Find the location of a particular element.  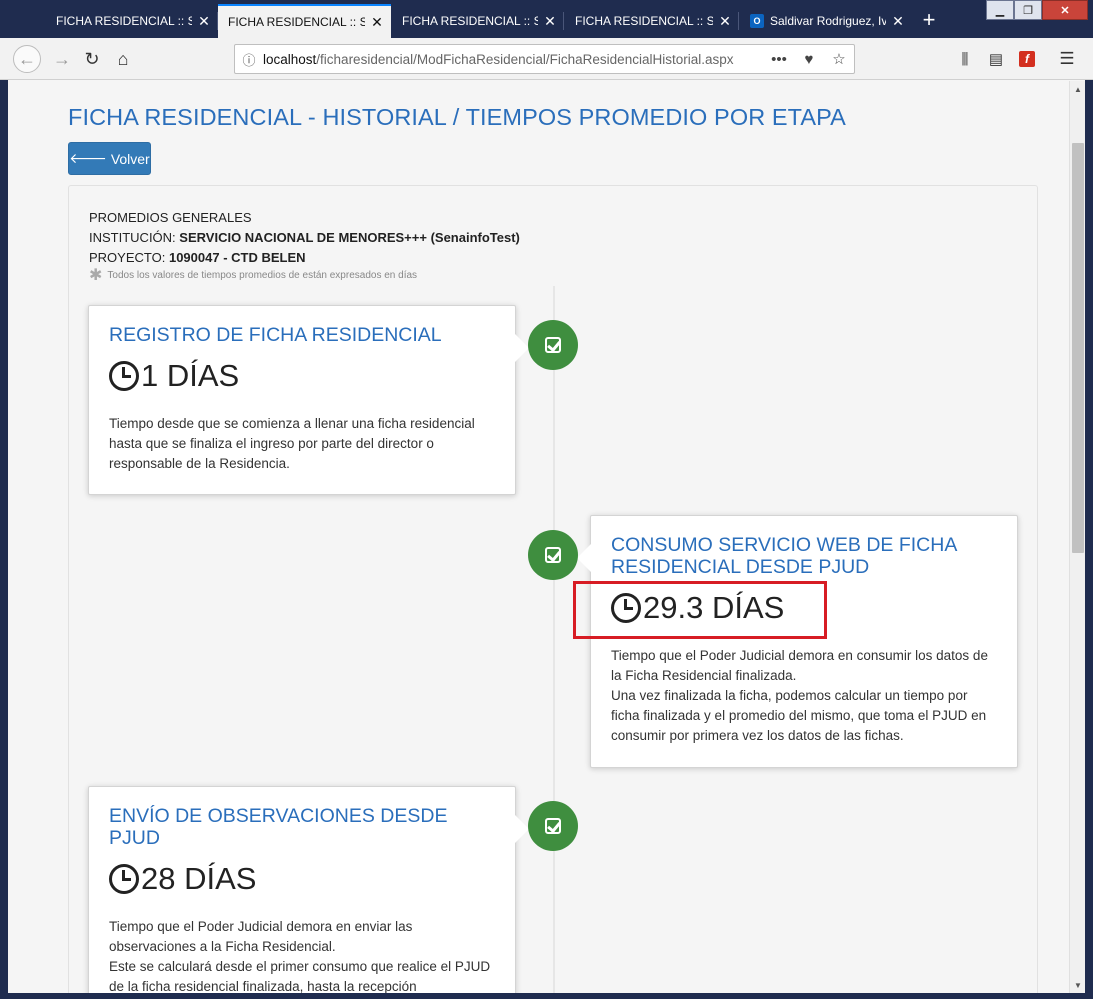

institution-label: INSTITUCIÓN: is located at coordinates (132, 237).